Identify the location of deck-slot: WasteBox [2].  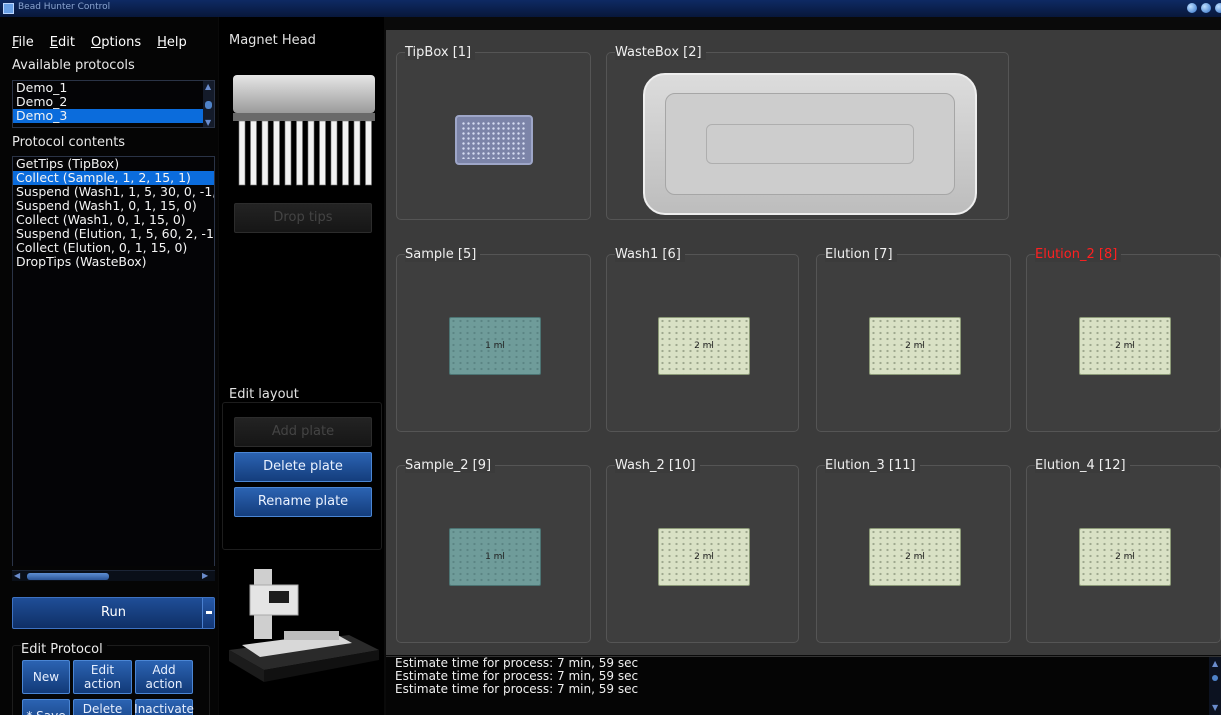
(807, 132).